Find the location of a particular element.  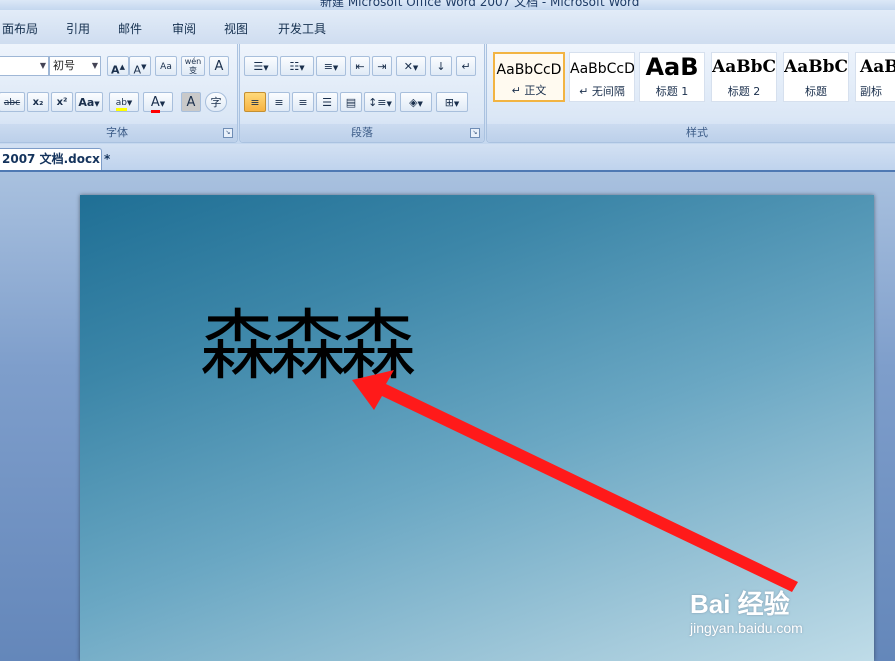

document-tab-strip: 2007 文档.docx * is located at coordinates (447, 158).